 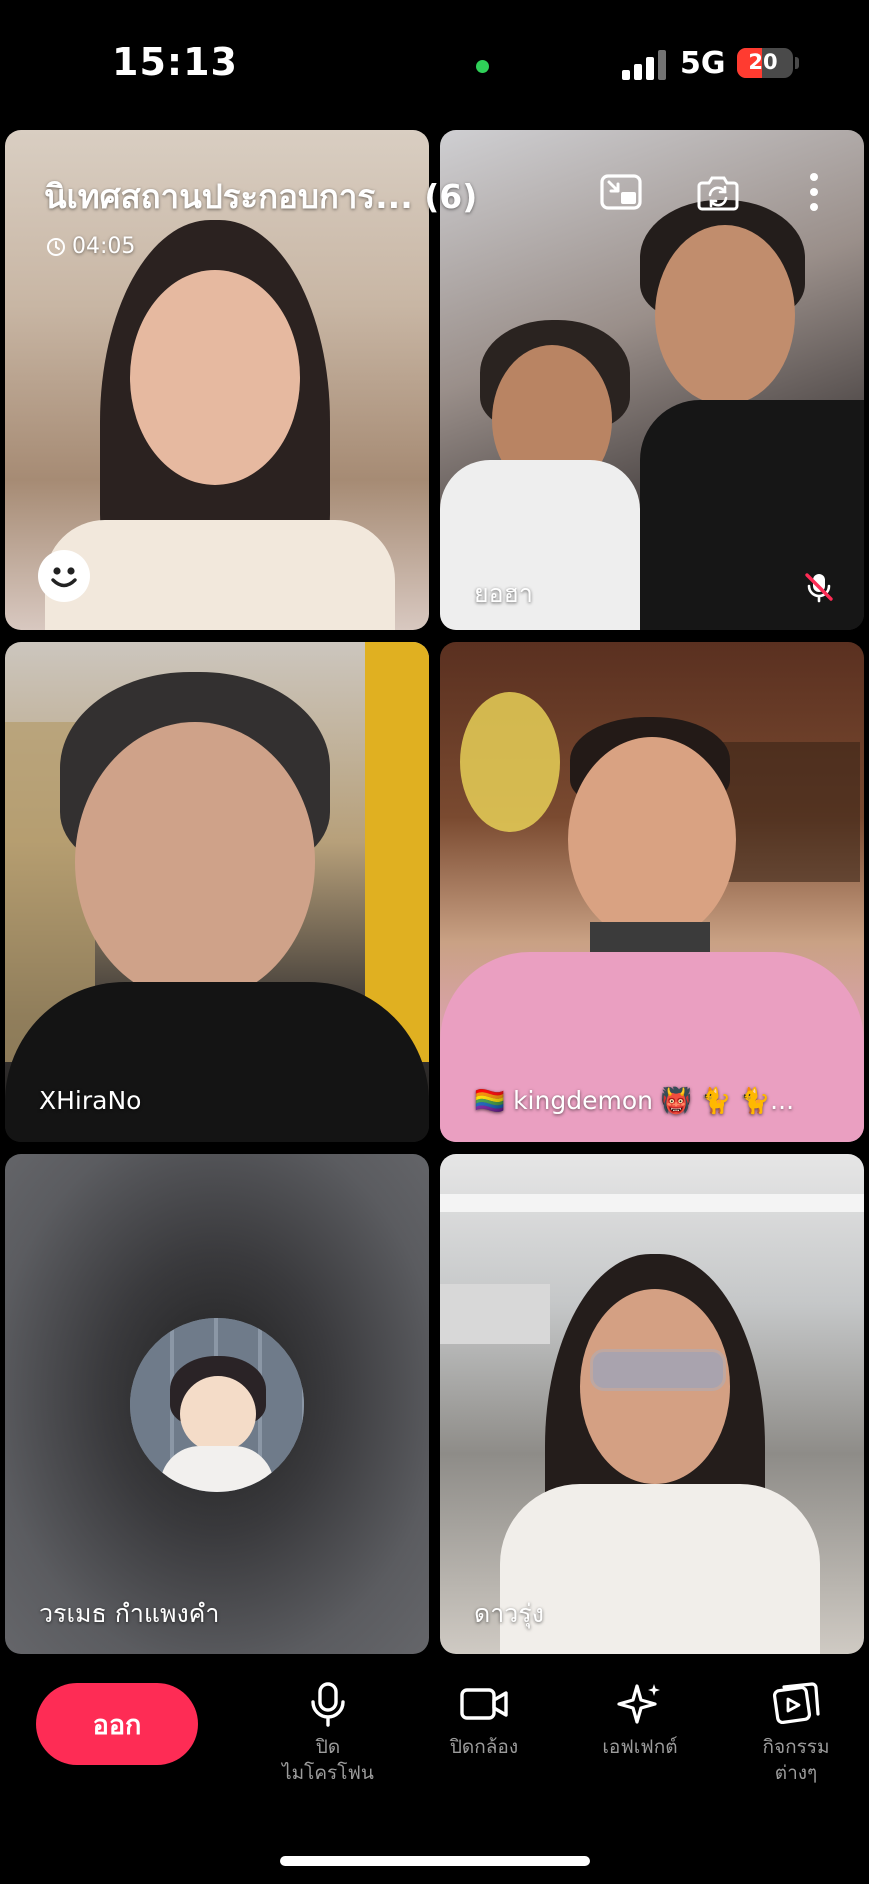 I want to click on status-time: 15:13, so click(x=175, y=62).